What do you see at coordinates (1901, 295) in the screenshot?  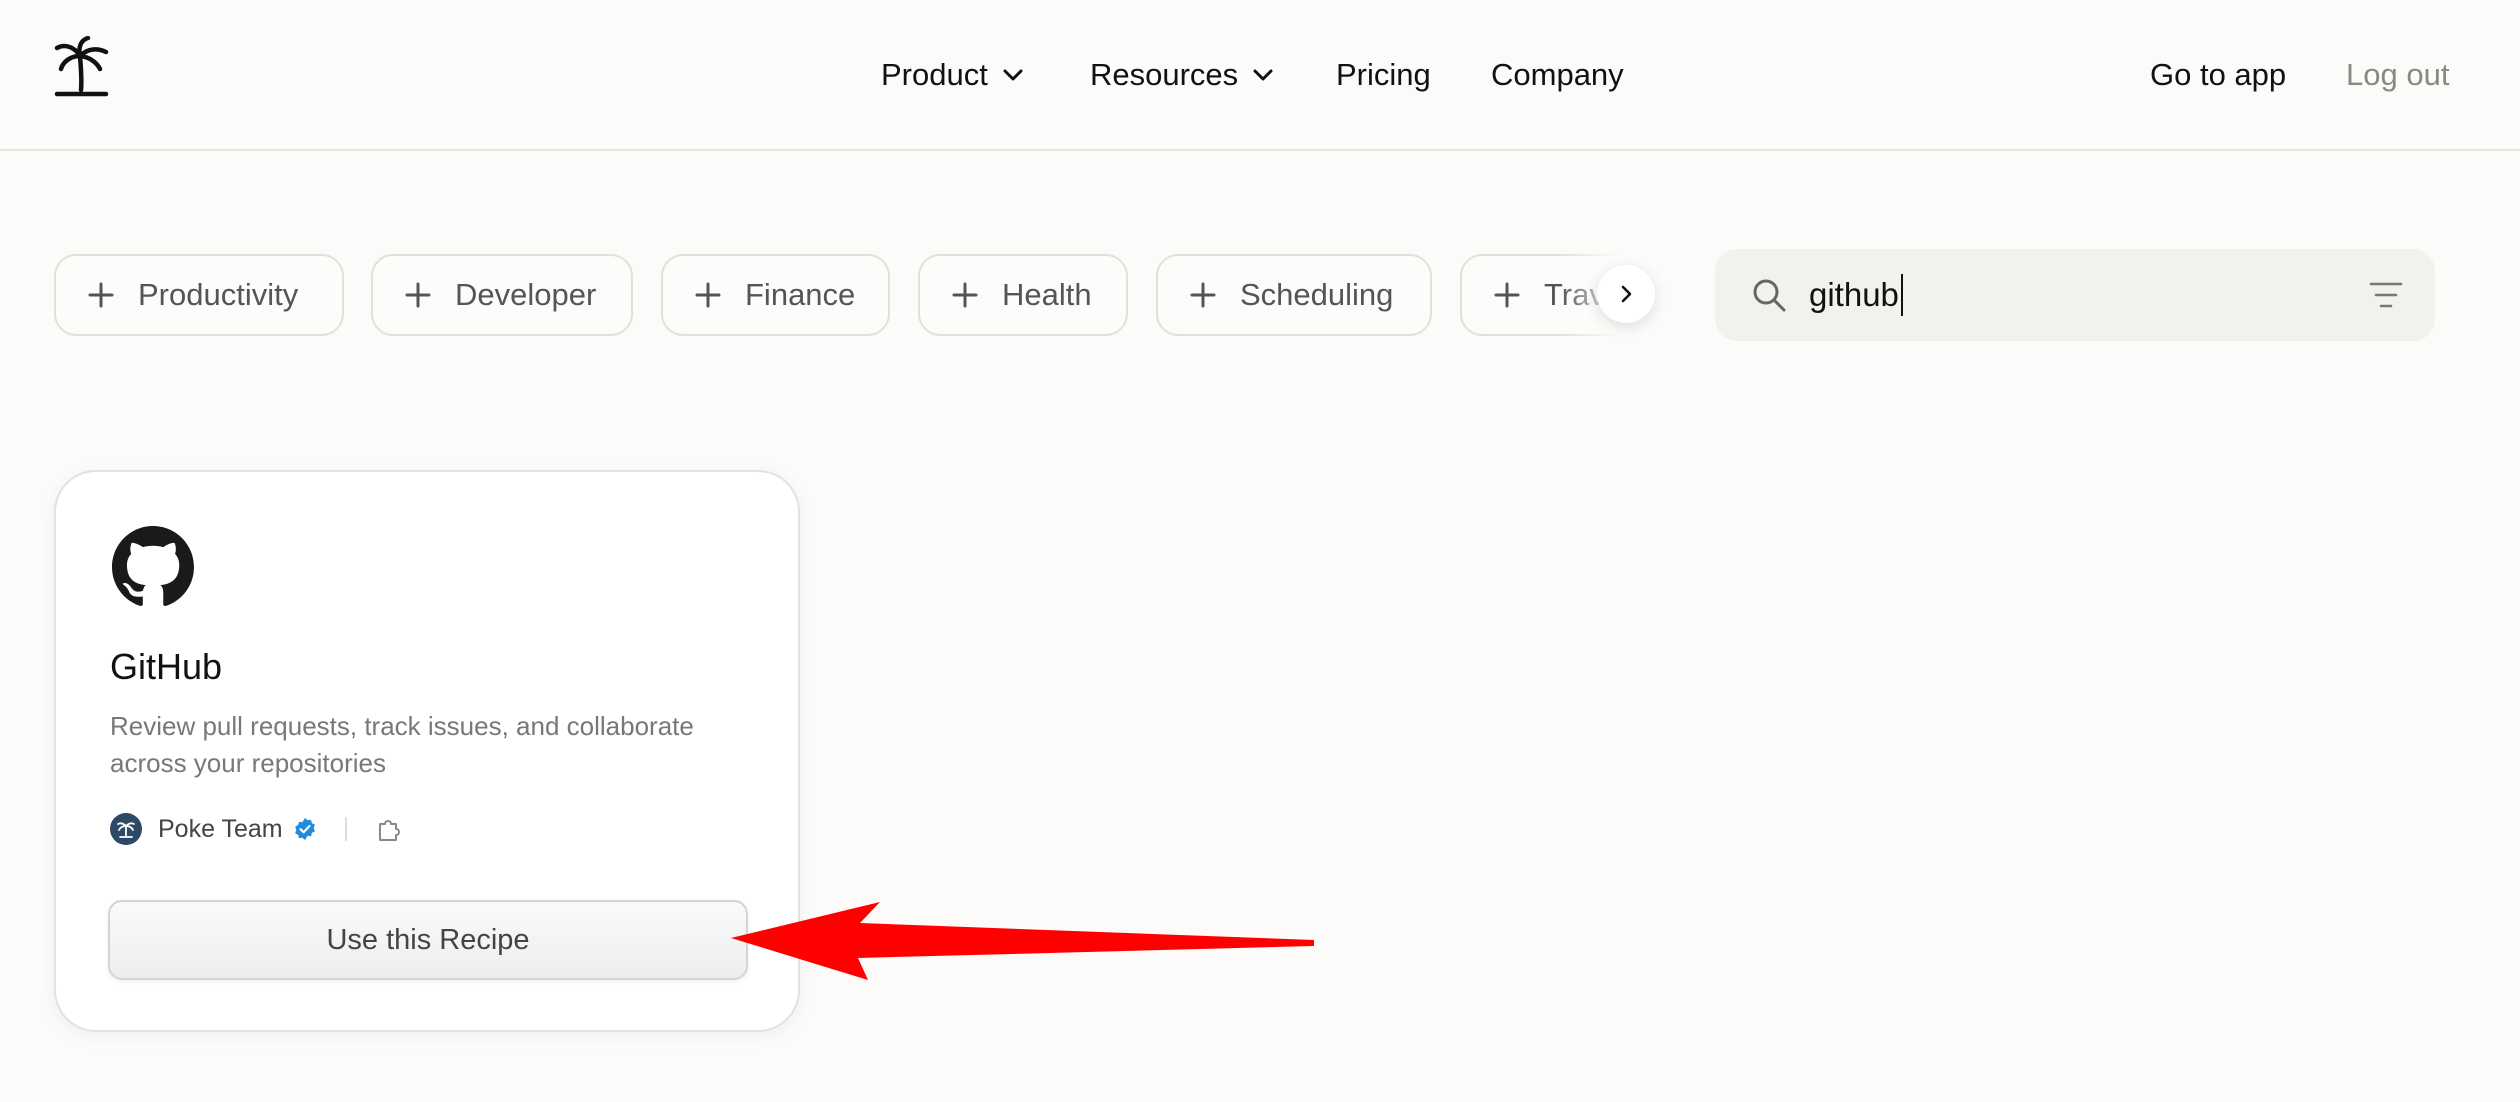 I see `text-caret` at bounding box center [1901, 295].